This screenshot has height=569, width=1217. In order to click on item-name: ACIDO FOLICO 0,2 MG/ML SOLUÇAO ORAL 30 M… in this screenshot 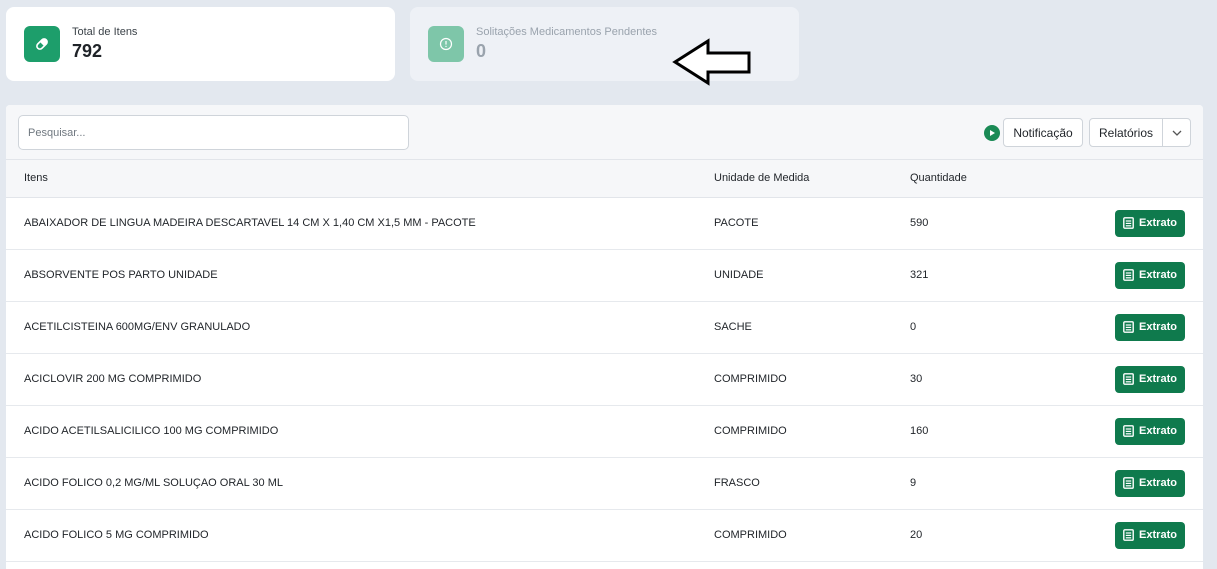, I will do `click(153, 483)`.